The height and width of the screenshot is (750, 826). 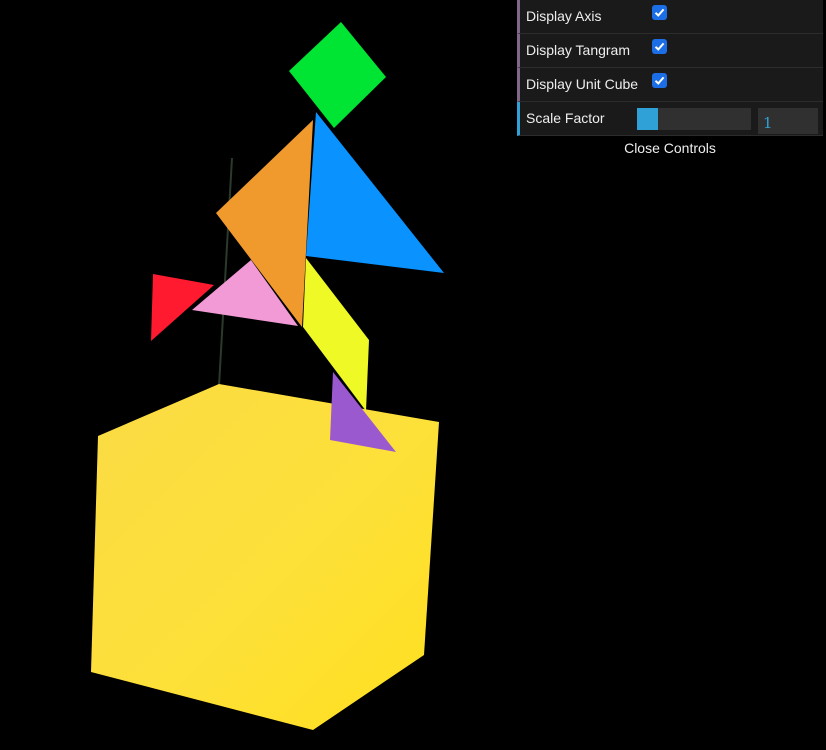 I want to click on scale-factor-input: 1, so click(x=788, y=121).